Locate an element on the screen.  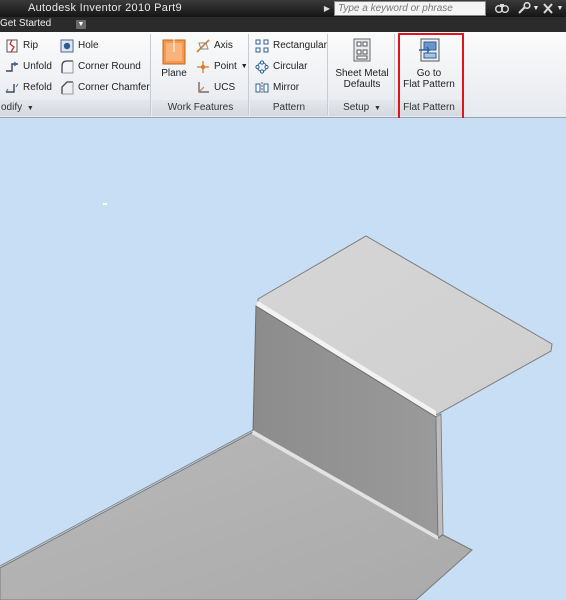
sheet-metal-defaults-button: Sheet Metal Defaults is located at coordinates (362, 63).